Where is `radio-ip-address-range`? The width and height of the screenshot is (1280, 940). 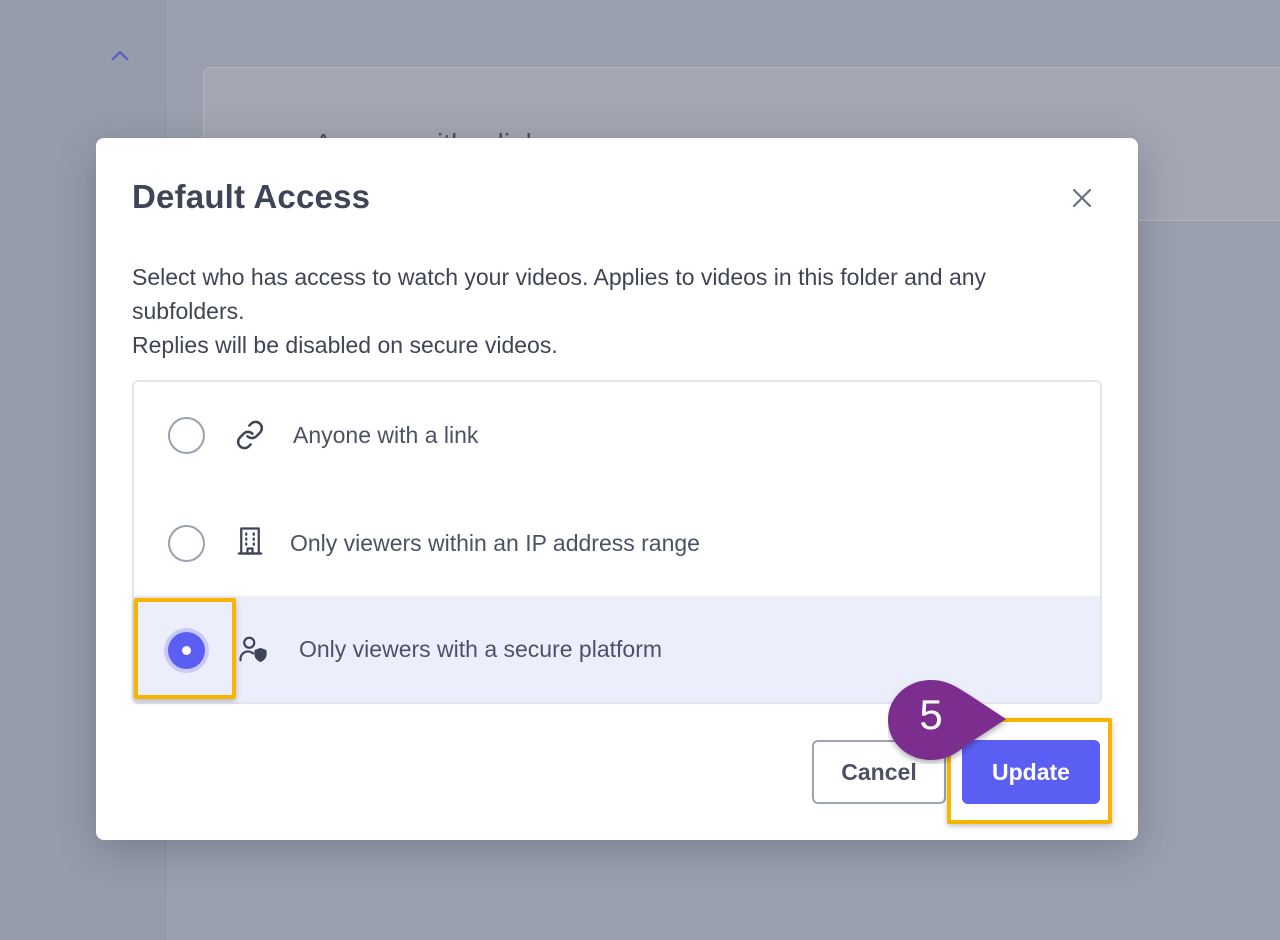
radio-ip-address-range is located at coordinates (186, 543).